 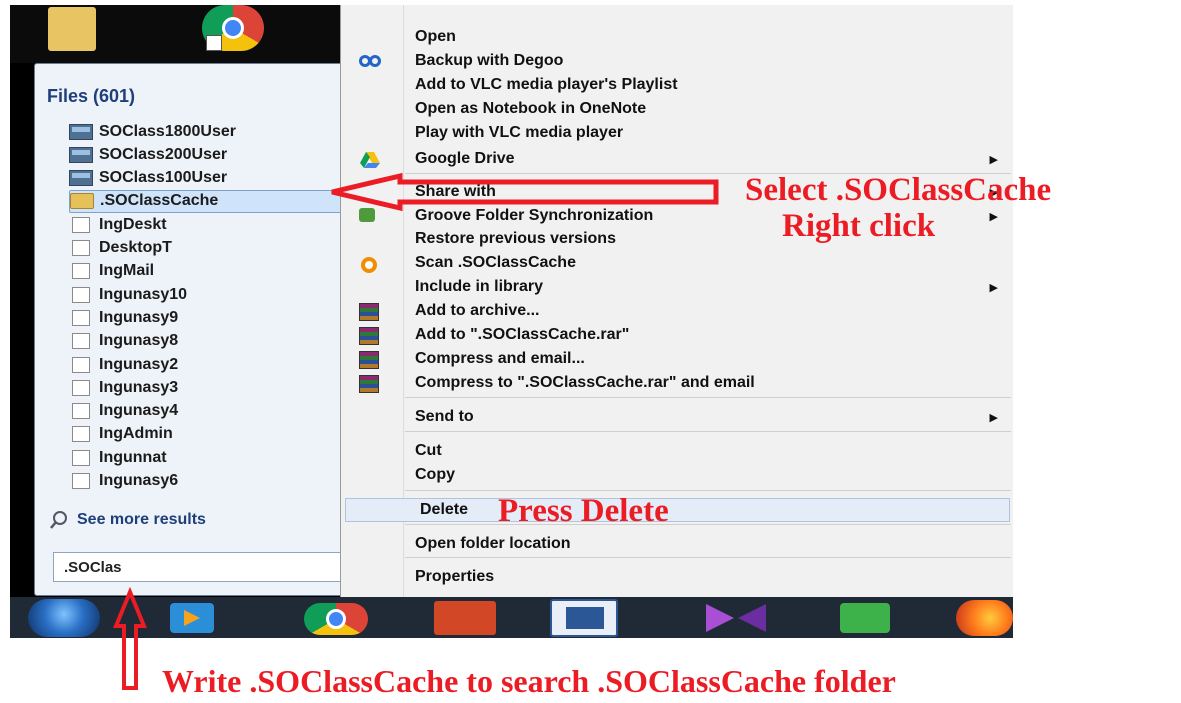 What do you see at coordinates (493, 543) in the screenshot?
I see `menu-item-label: Open folder location` at bounding box center [493, 543].